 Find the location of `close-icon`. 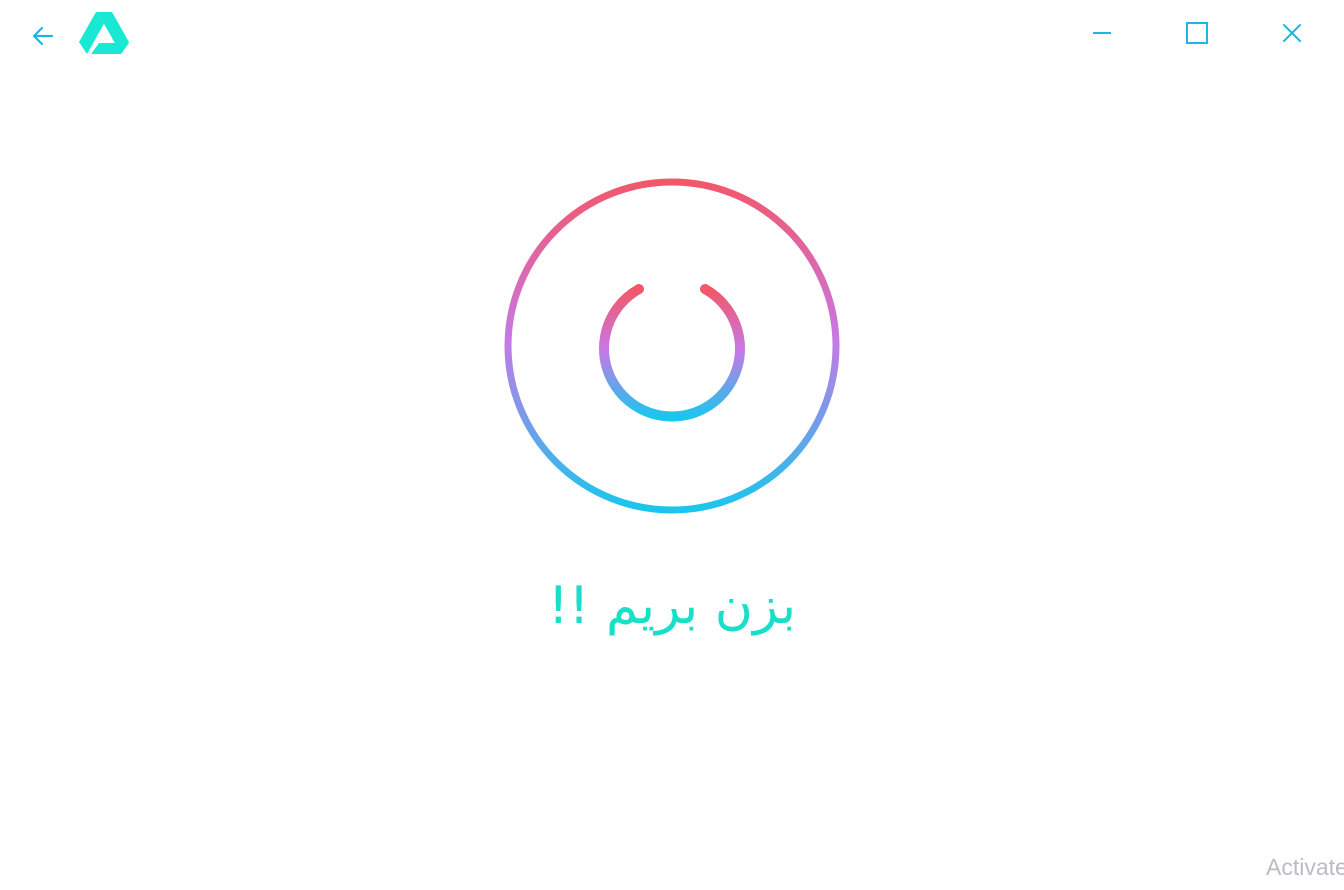

close-icon is located at coordinates (1292, 33).